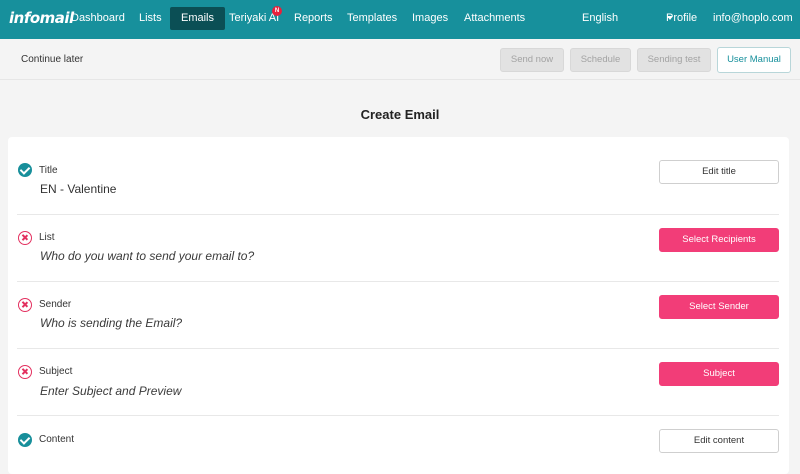 The image size is (800, 474). What do you see at coordinates (600, 19) in the screenshot?
I see `language-select: English` at bounding box center [600, 19].